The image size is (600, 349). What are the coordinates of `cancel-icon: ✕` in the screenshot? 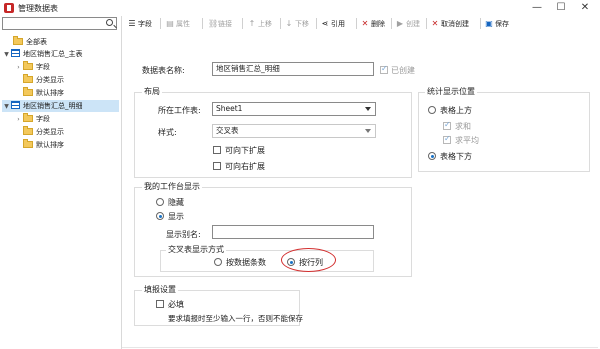 It's located at (435, 23).